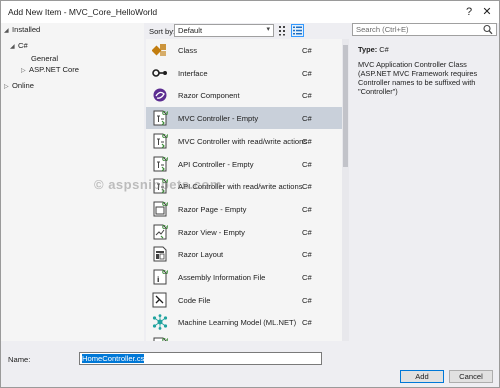  I want to click on name-field: HomeController.cs, so click(200, 358).